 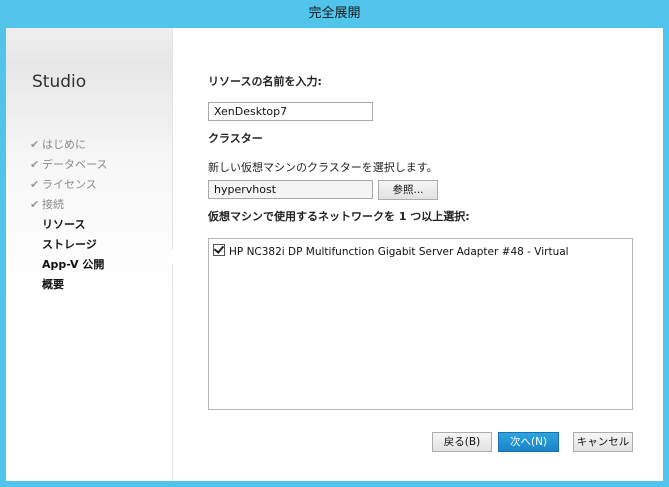 What do you see at coordinates (219, 250) in the screenshot?
I see `network-checkbox` at bounding box center [219, 250].